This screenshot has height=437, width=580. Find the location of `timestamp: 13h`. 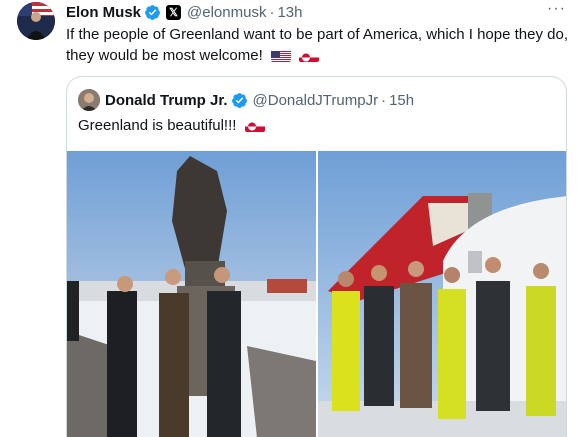

timestamp: 13h is located at coordinates (289, 12).